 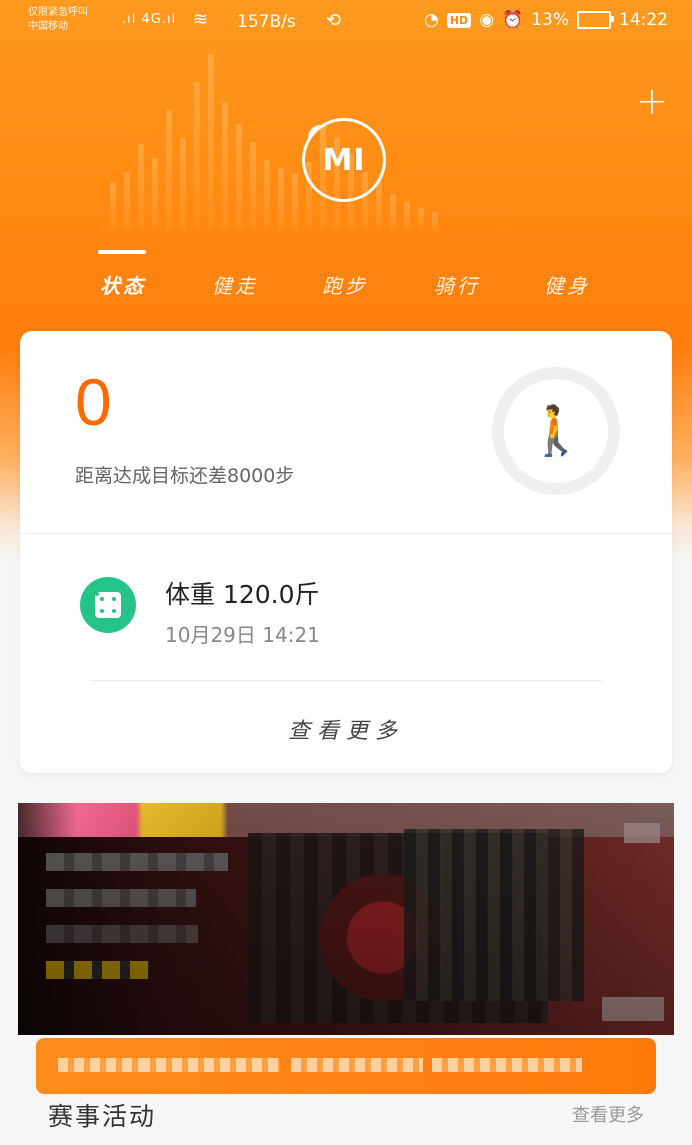 I want to click on step-count: 0, so click(x=93, y=402).